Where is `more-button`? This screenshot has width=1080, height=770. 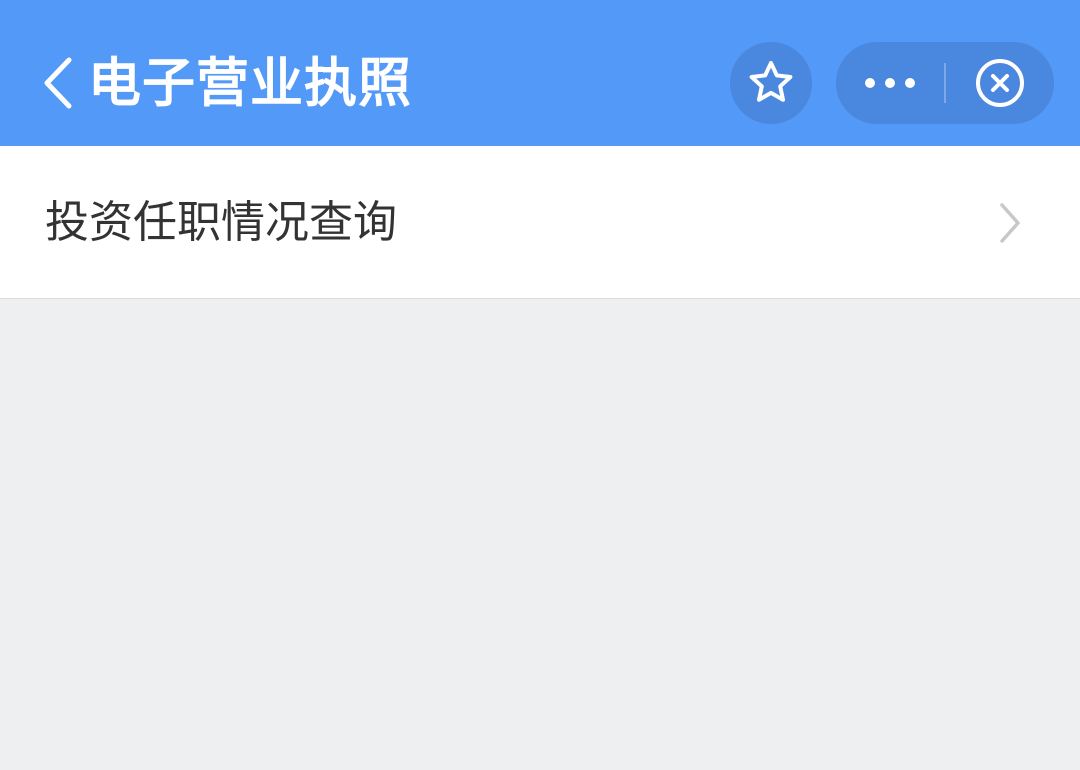
more-button is located at coordinates (890, 83).